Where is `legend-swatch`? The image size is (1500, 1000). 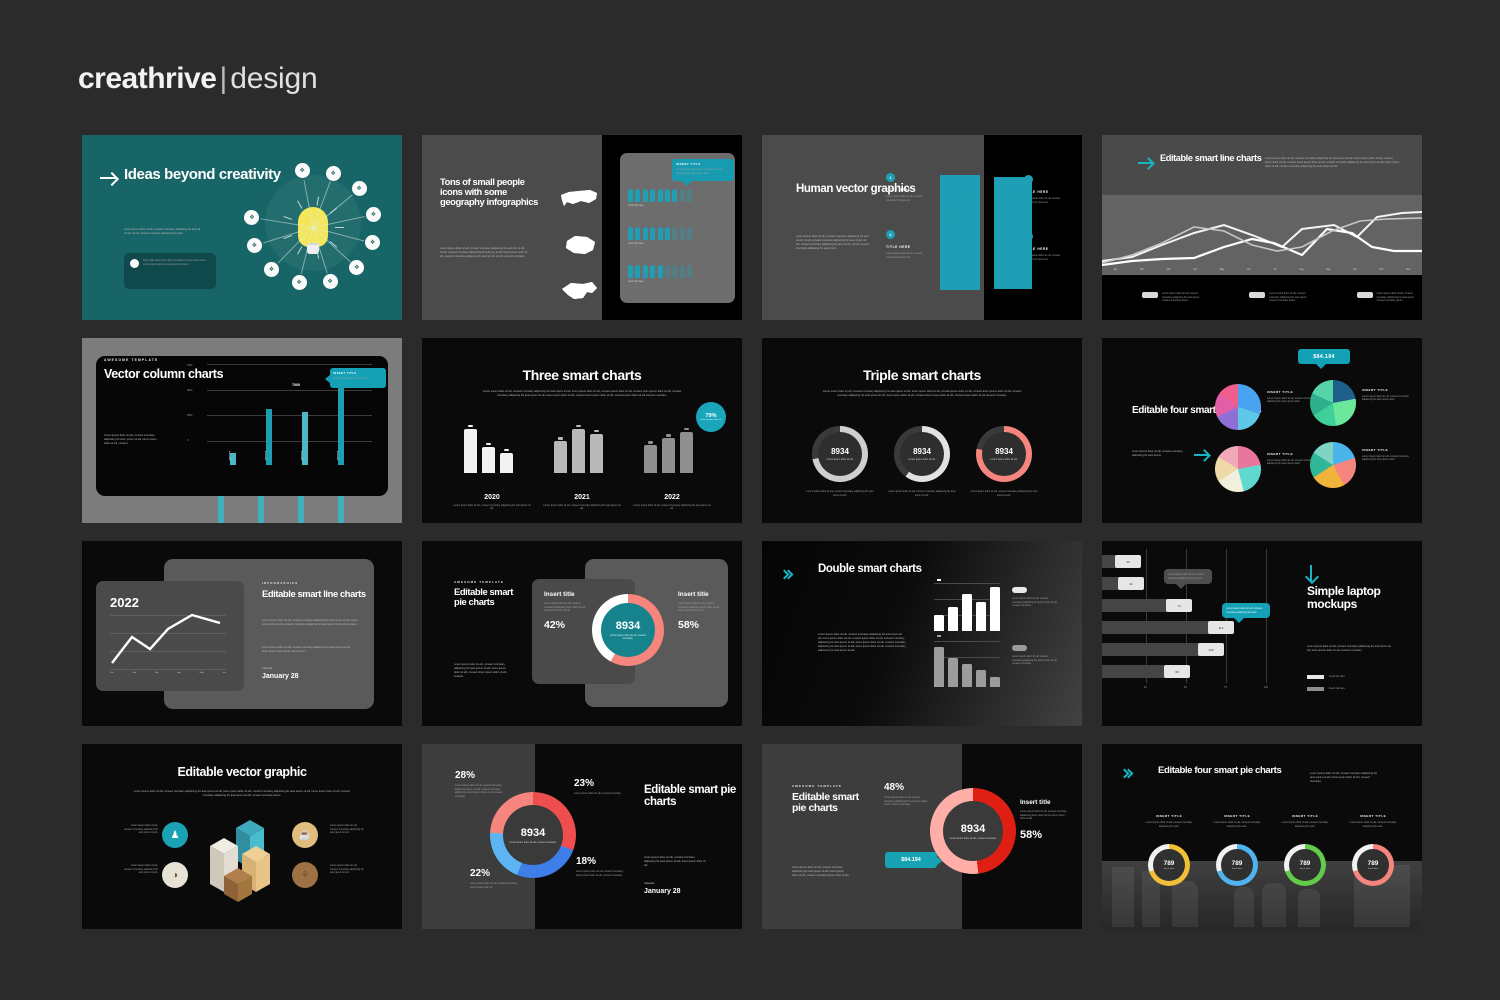 legend-swatch is located at coordinates (1315, 677).